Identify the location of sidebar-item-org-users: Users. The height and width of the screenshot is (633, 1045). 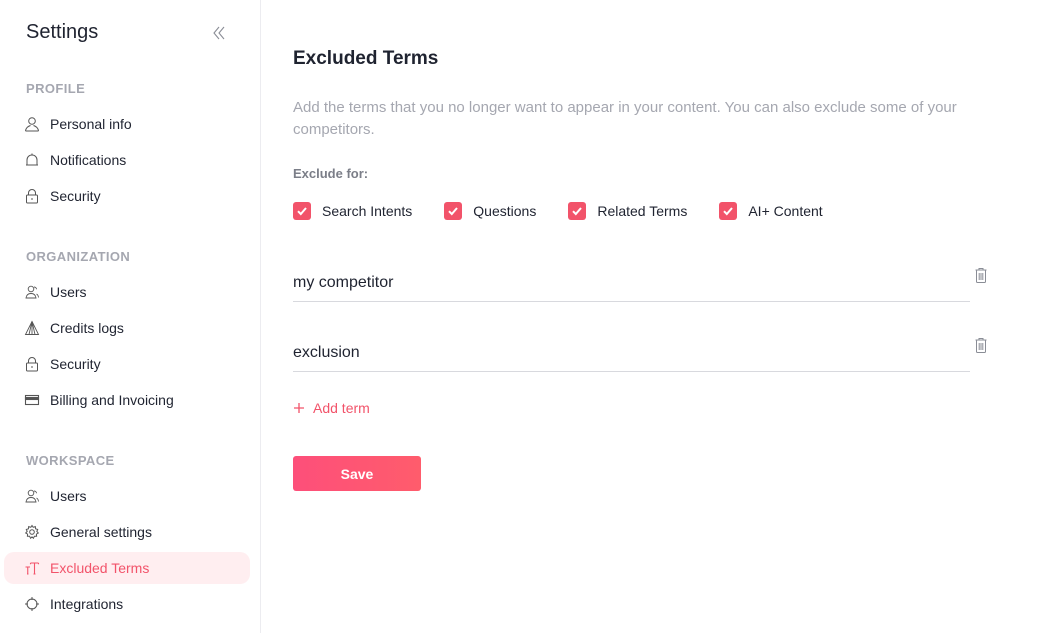
(127, 292).